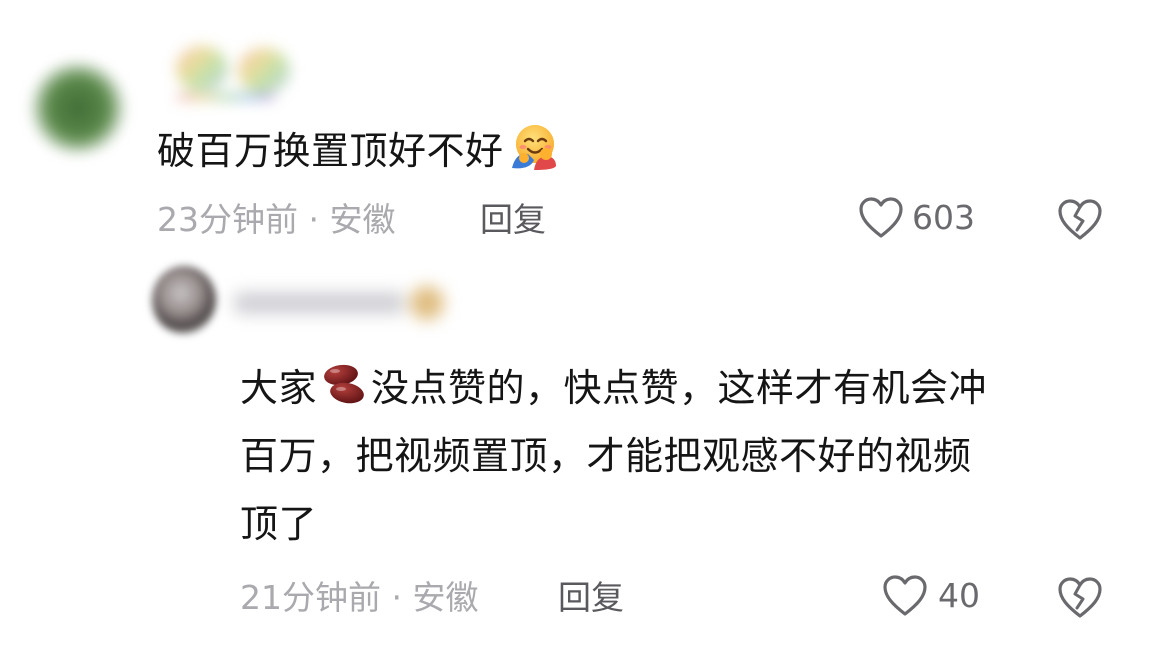  I want to click on comment-1-location: 安徽, so click(362, 219).